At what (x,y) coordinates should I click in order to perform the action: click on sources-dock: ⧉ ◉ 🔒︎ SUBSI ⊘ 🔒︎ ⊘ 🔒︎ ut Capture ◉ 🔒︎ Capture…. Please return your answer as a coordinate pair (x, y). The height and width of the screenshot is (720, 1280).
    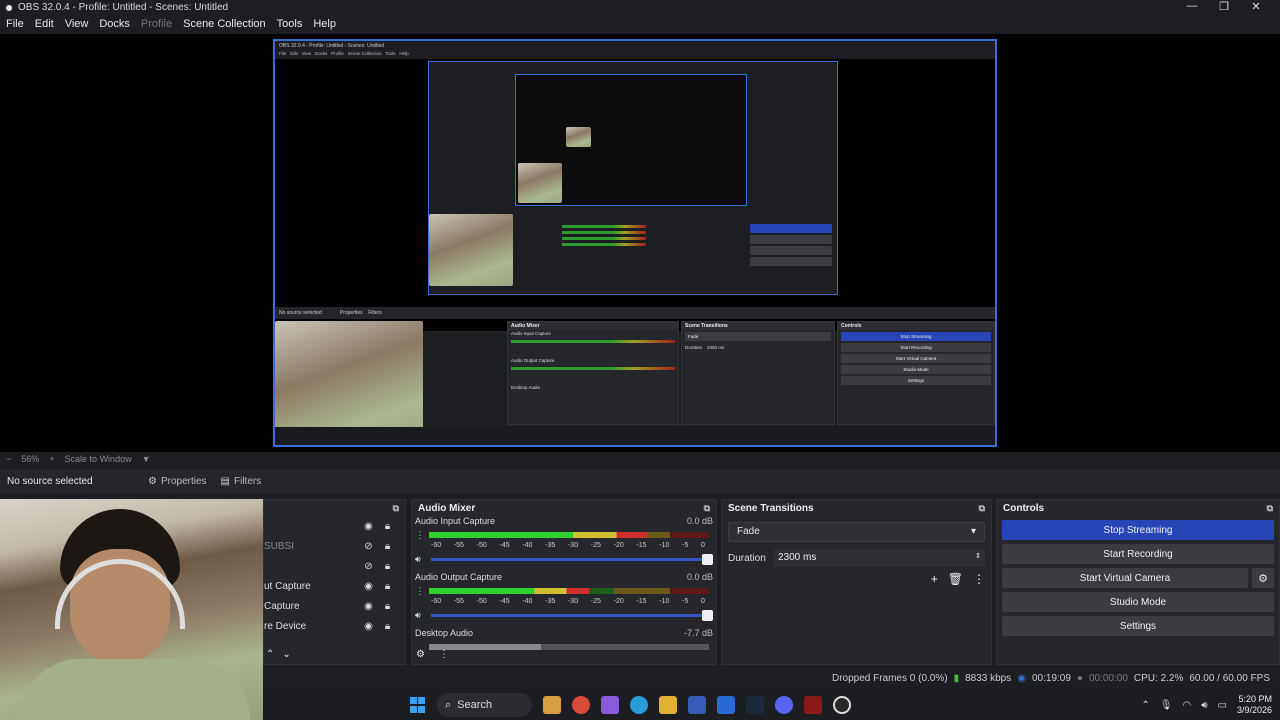
    Looking at the image, I should click on (334, 582).